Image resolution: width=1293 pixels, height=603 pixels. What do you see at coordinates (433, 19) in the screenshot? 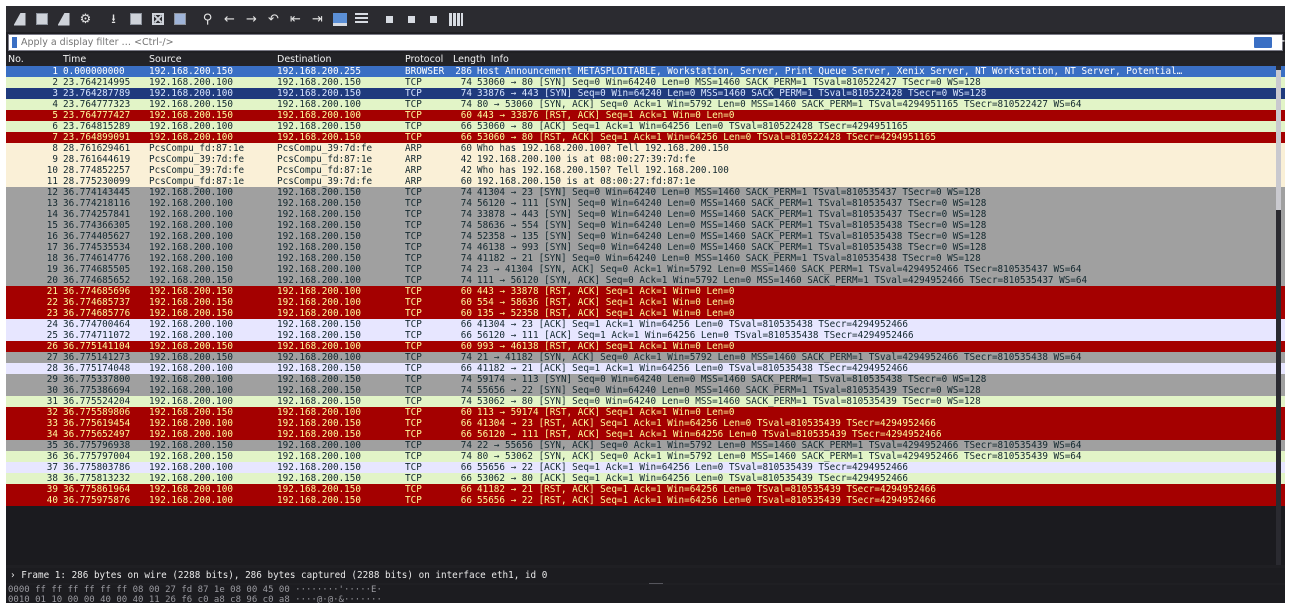
I see `normal-size-icon` at bounding box center [433, 19].